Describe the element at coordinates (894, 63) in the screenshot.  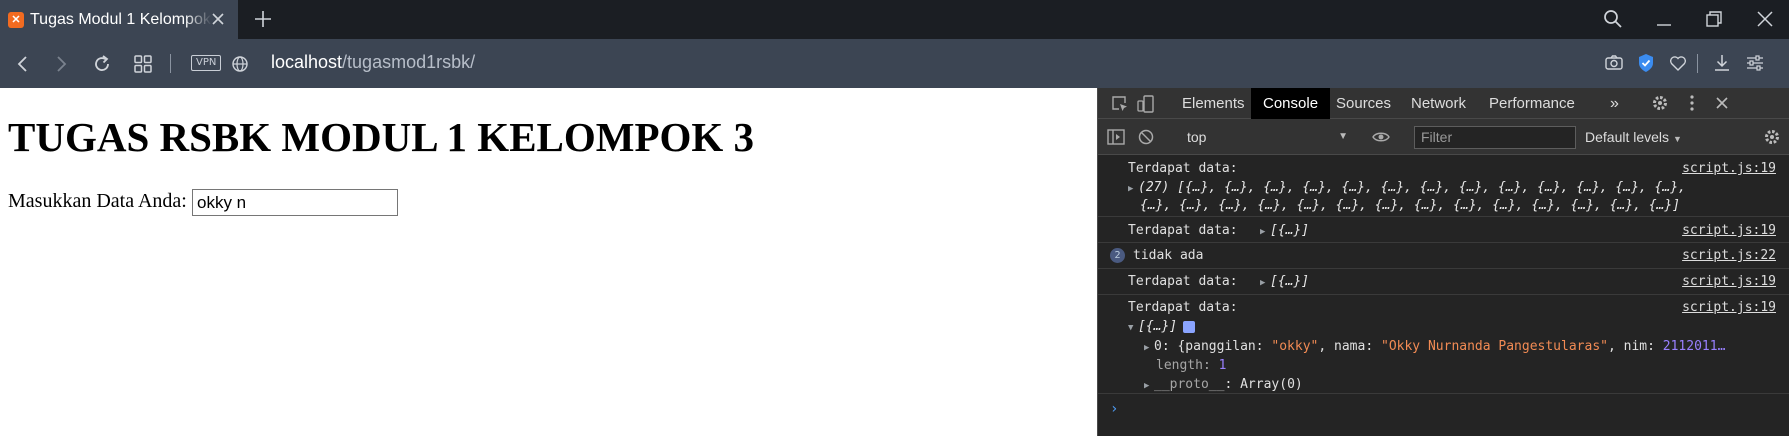
I see `address-bar: VPN localhost/tugasmod1rsbk/` at that location.